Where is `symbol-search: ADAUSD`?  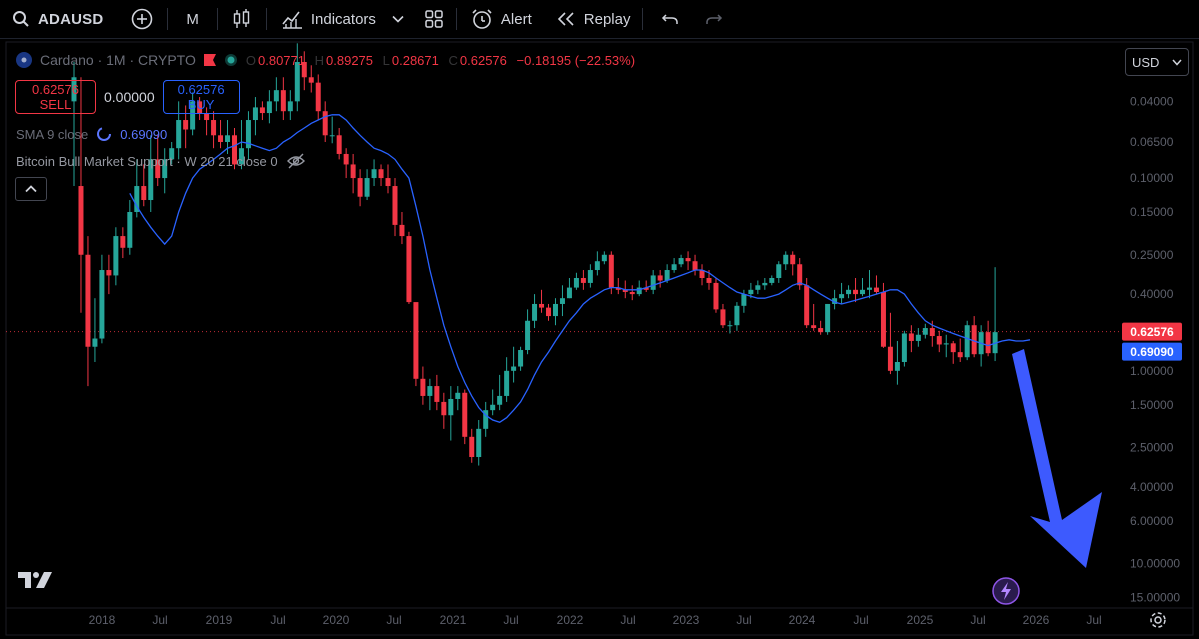
symbol-search: ADAUSD is located at coordinates (56, 19).